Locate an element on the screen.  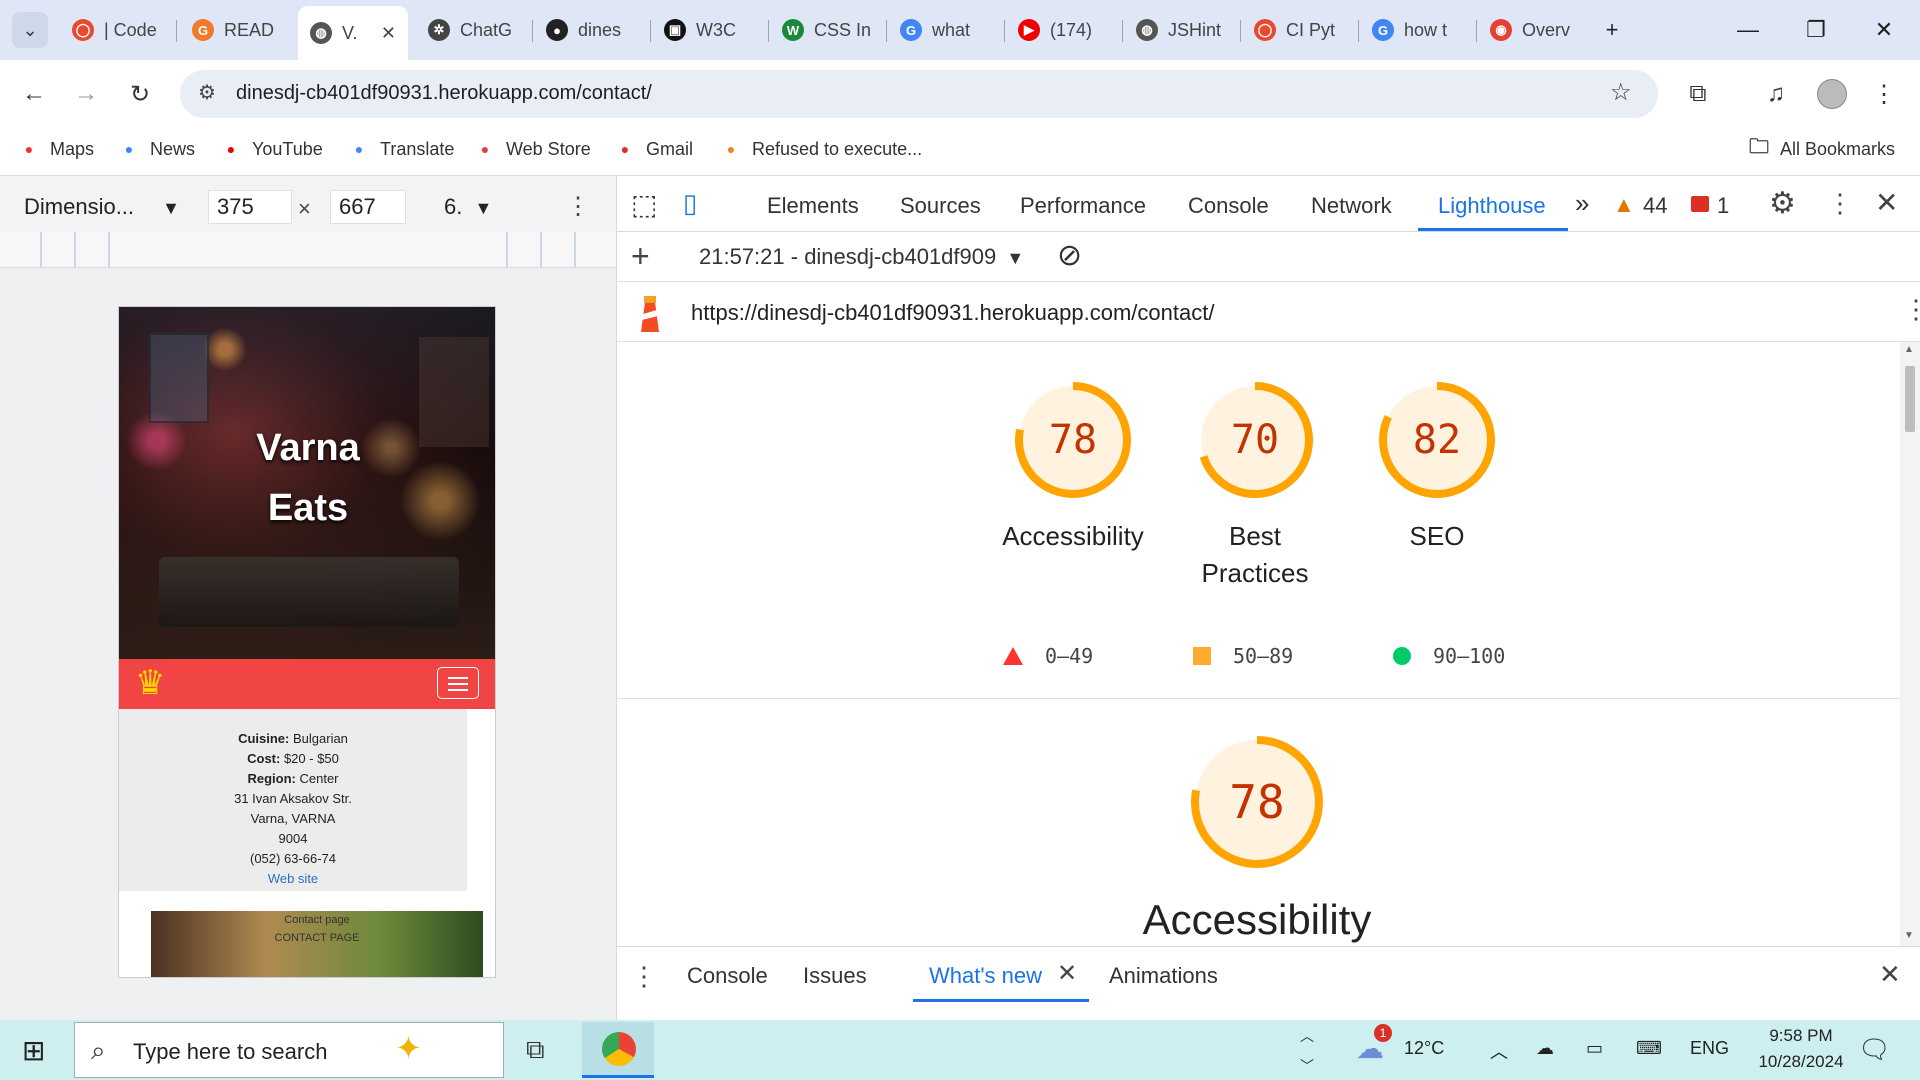
browser-tab: ✲ ChatG is located at coordinates (472, 30).